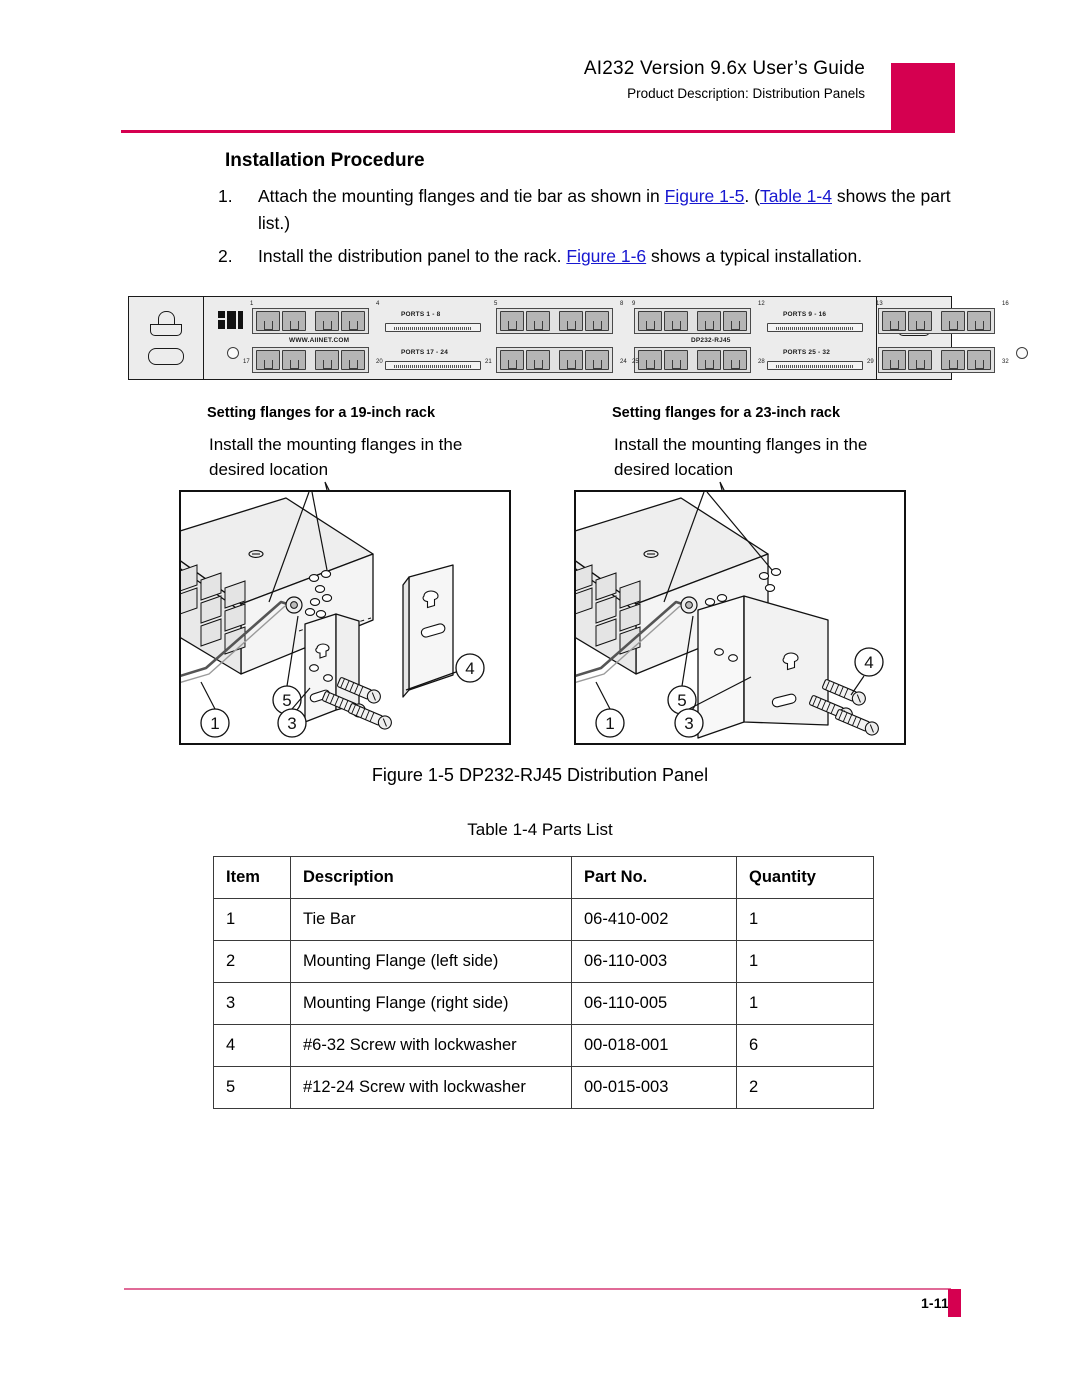  What do you see at coordinates (622, 304) in the screenshot?
I see `port-number: 8` at bounding box center [622, 304].